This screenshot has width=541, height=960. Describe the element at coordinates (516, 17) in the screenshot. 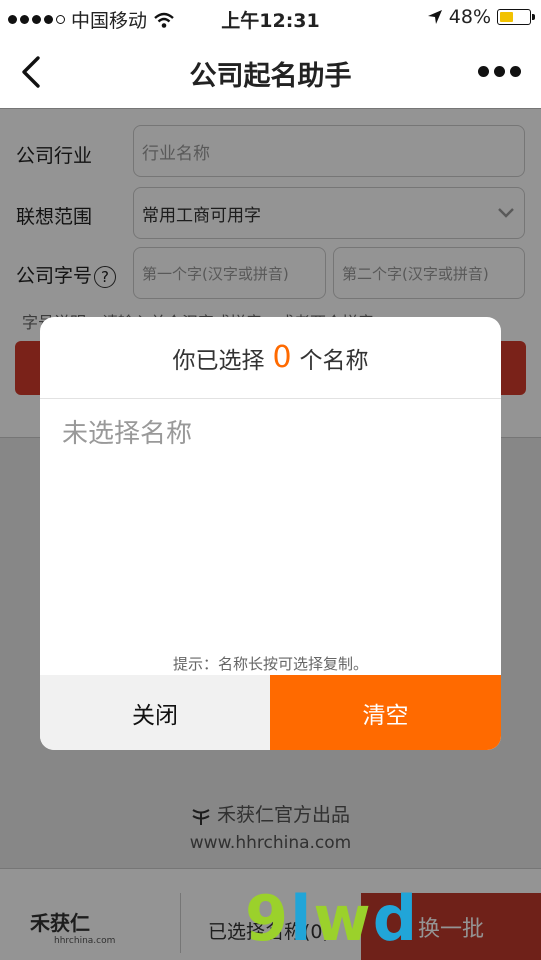

I see `battery-icon` at that location.